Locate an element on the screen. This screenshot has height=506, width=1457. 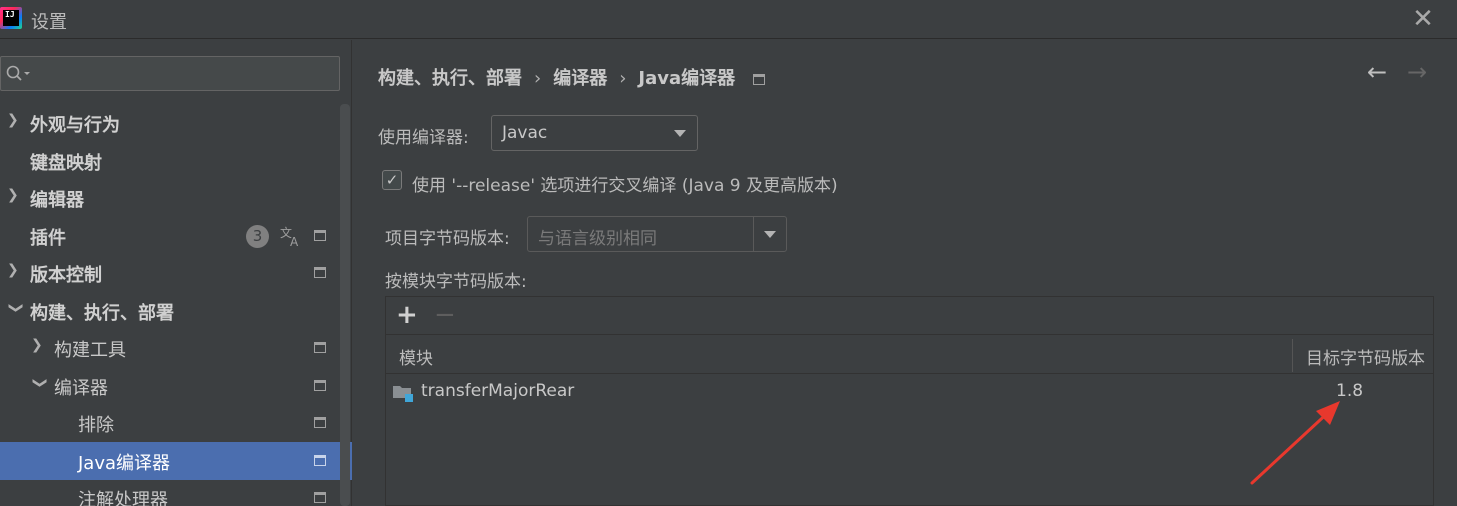
plugins-update-badge: 3 is located at coordinates (257, 236).